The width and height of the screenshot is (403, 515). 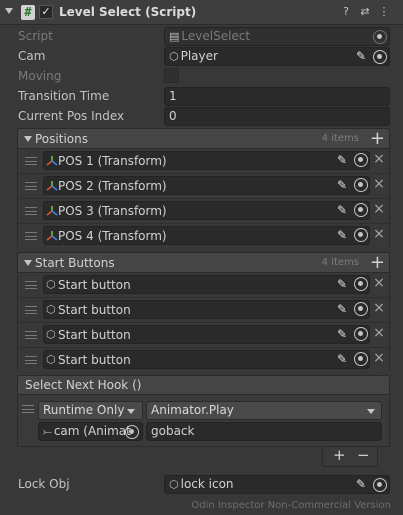 What do you see at coordinates (35, 36) in the screenshot?
I see `script-label: Script` at bounding box center [35, 36].